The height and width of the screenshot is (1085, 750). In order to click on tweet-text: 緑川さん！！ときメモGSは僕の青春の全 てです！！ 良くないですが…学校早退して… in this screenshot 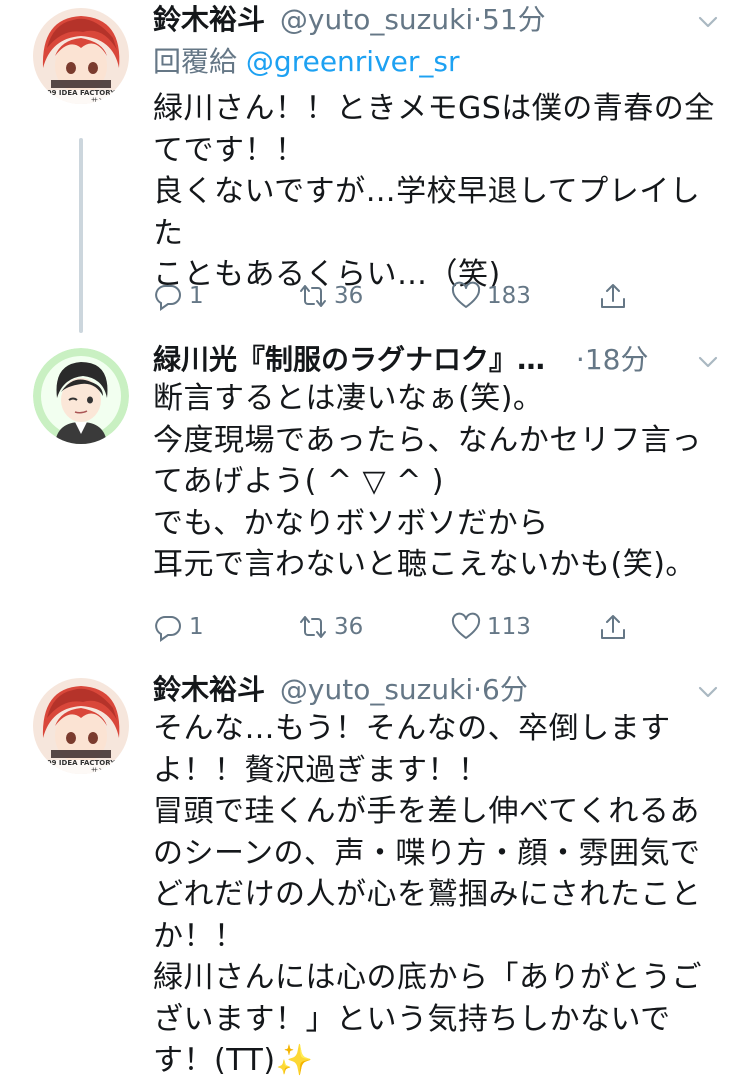, I will do `click(434, 191)`.